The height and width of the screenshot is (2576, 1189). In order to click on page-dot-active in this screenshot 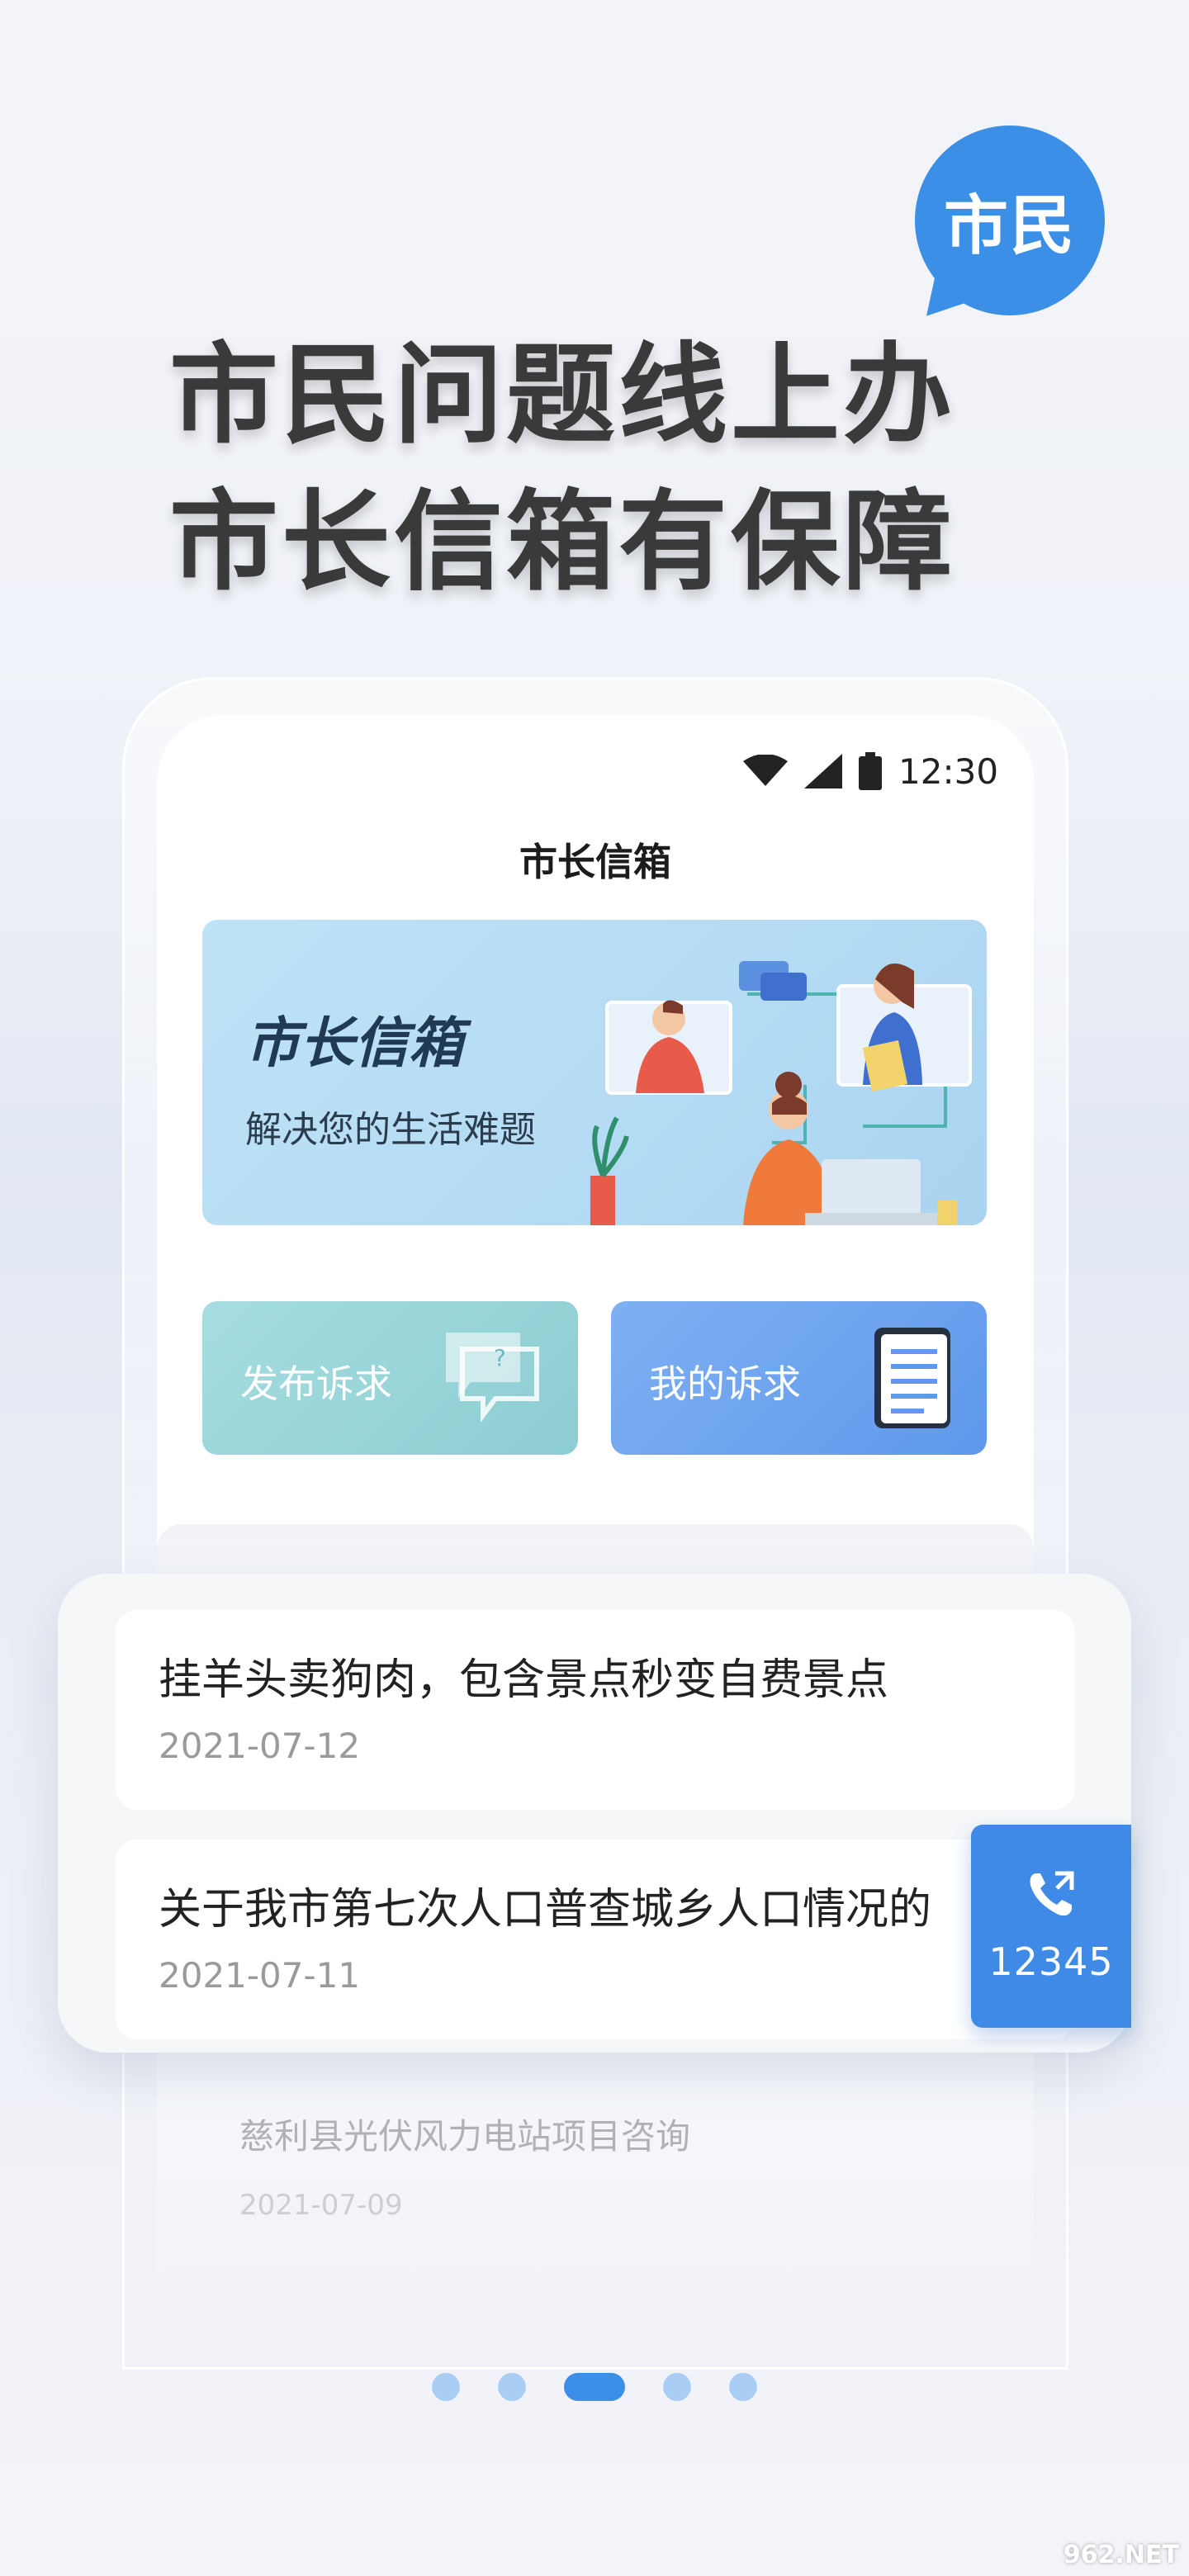, I will do `click(594, 2387)`.